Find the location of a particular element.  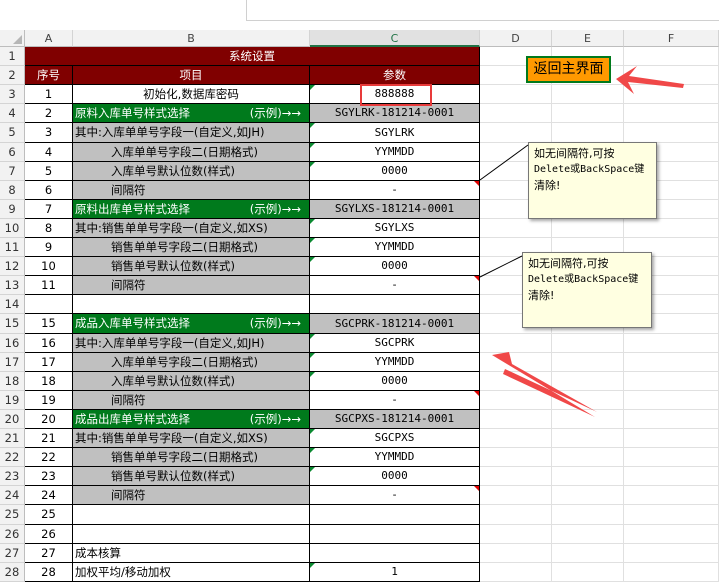

item-cell: 其中:入库单单号字段一(自定义,如JH) is located at coordinates (191, 343).